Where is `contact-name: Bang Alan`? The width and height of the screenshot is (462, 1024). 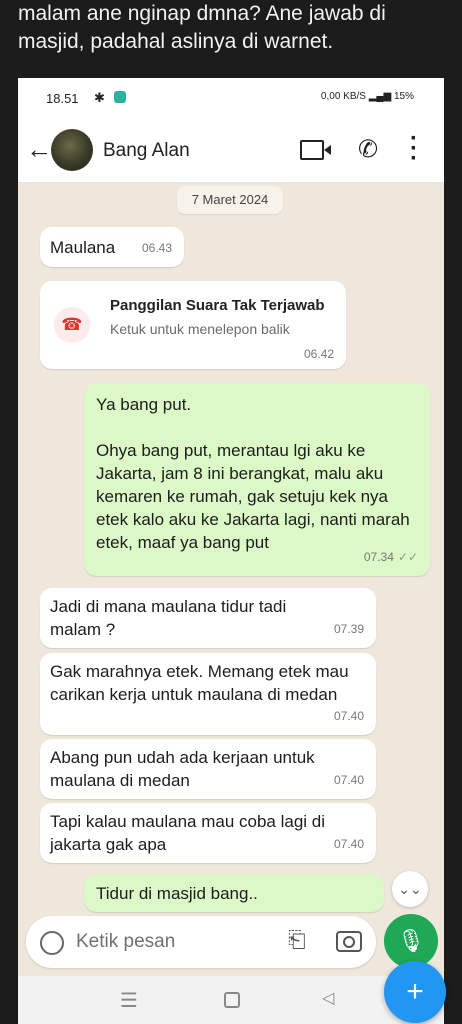 contact-name: Bang Alan is located at coordinates (146, 151).